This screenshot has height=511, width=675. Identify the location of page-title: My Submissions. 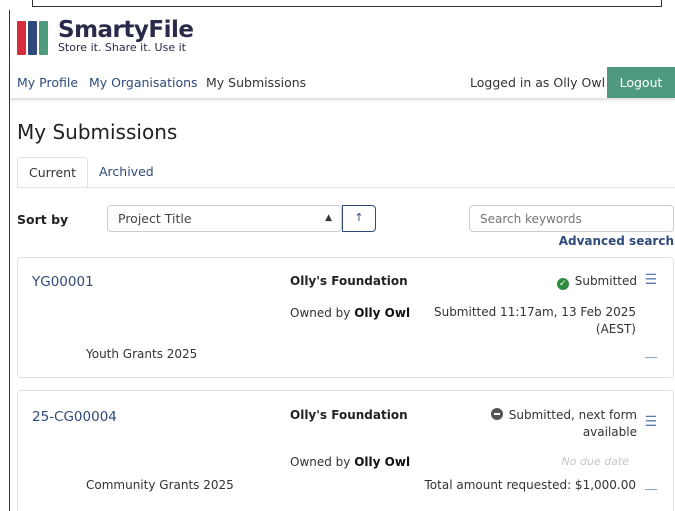
(97, 132).